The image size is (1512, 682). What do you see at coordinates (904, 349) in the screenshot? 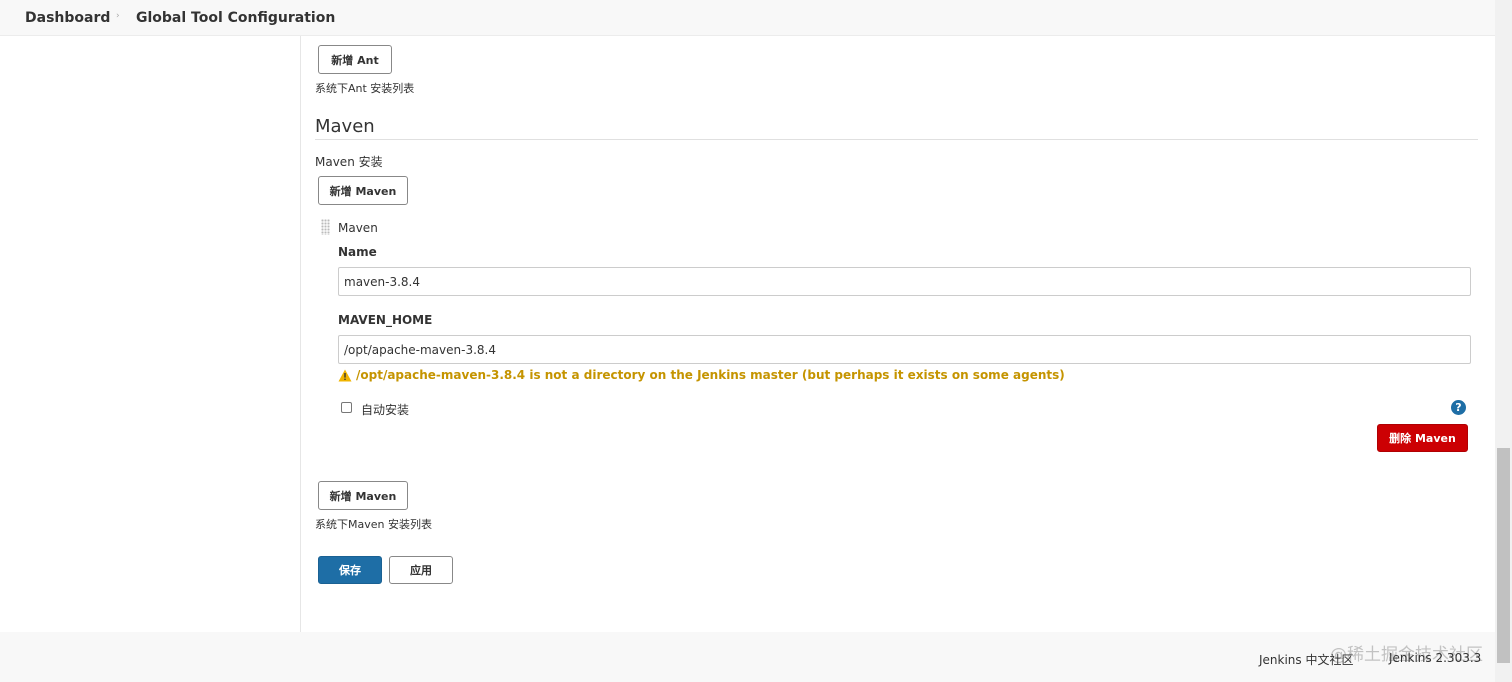
I see `maven-home-input: /opt/apache-maven-3.8.4` at bounding box center [904, 349].